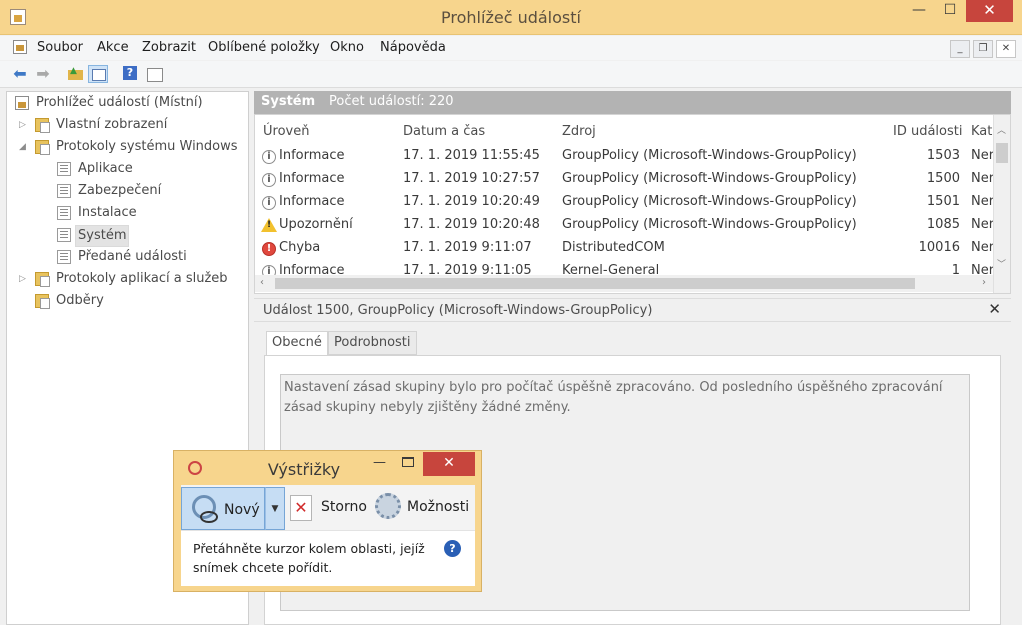 Image resolution: width=1022 pixels, height=625 pixels. Describe the element at coordinates (989, 11) in the screenshot. I see `close-button: ✕` at that location.